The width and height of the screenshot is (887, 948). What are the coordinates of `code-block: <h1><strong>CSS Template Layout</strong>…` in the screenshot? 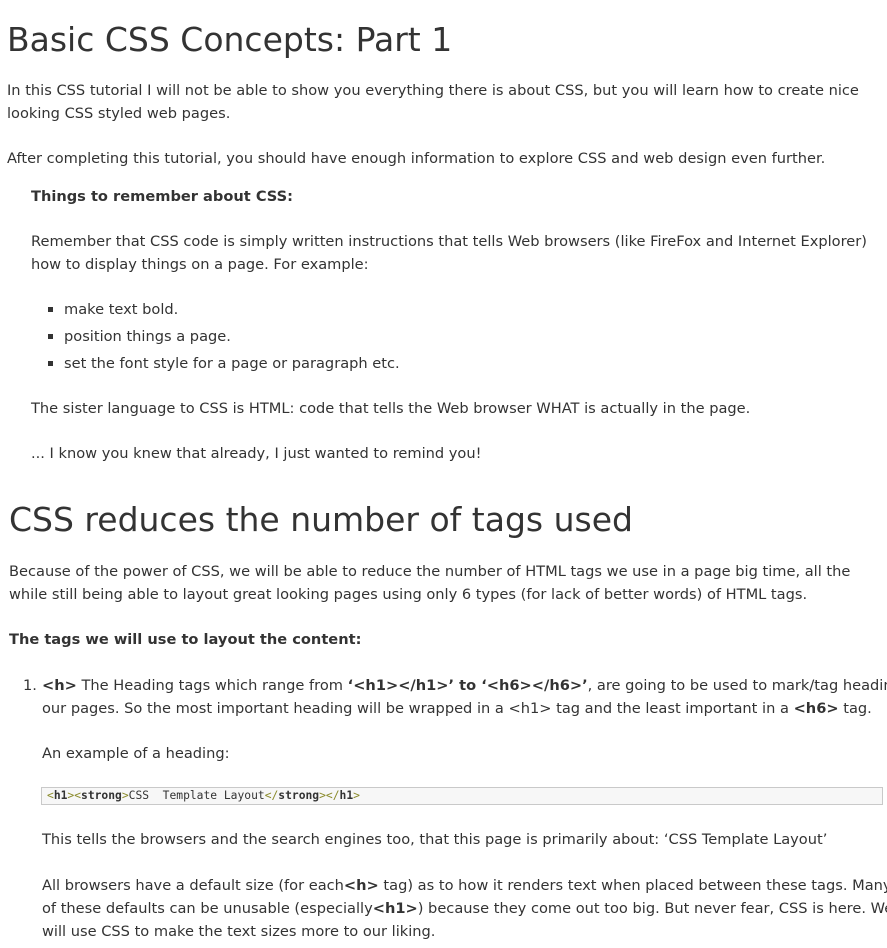 It's located at (462, 796).